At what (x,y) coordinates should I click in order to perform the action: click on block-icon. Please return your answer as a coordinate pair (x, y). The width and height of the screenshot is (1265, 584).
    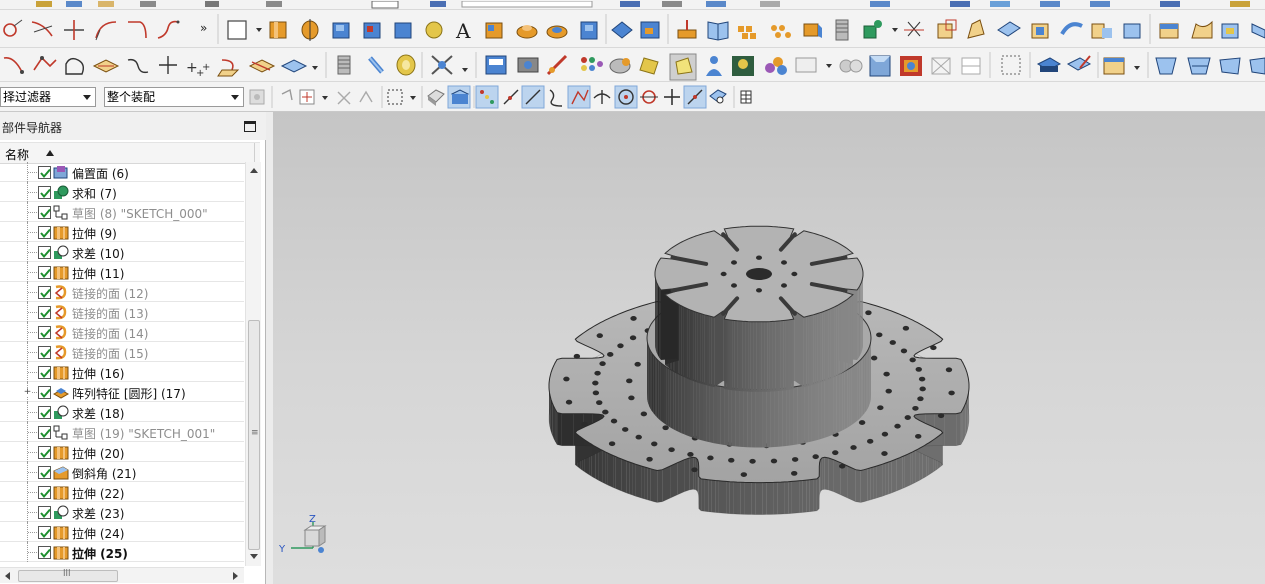
    Looking at the image, I should click on (341, 30).